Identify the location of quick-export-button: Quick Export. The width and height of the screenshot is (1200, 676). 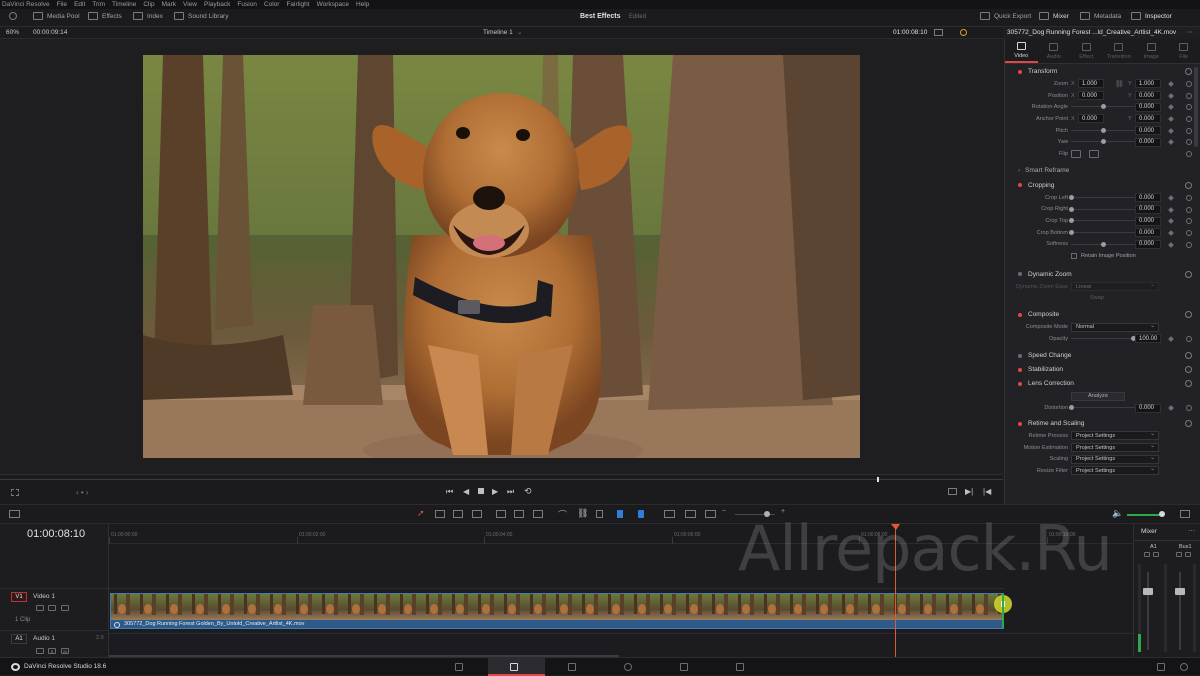
(1005, 16).